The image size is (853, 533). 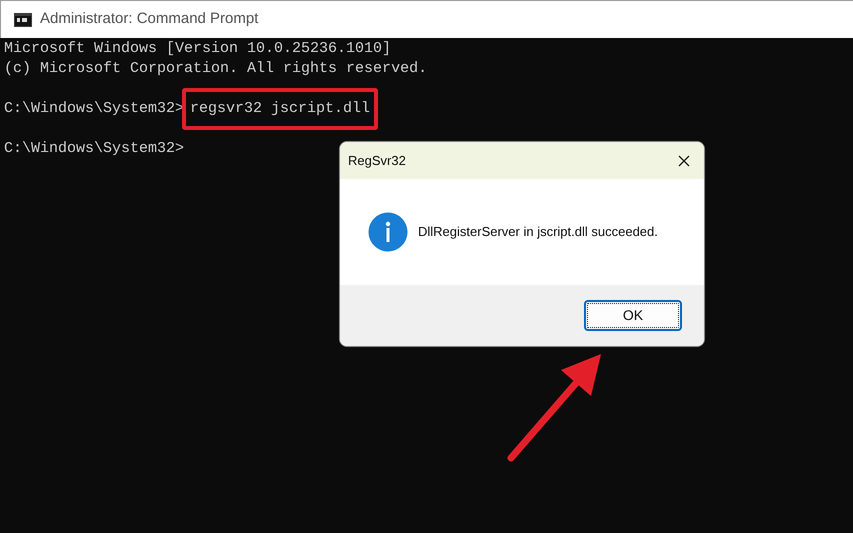 What do you see at coordinates (198, 49) in the screenshot?
I see `console-text: Microsoft Windows [Version 10.0.25236.1010]` at bounding box center [198, 49].